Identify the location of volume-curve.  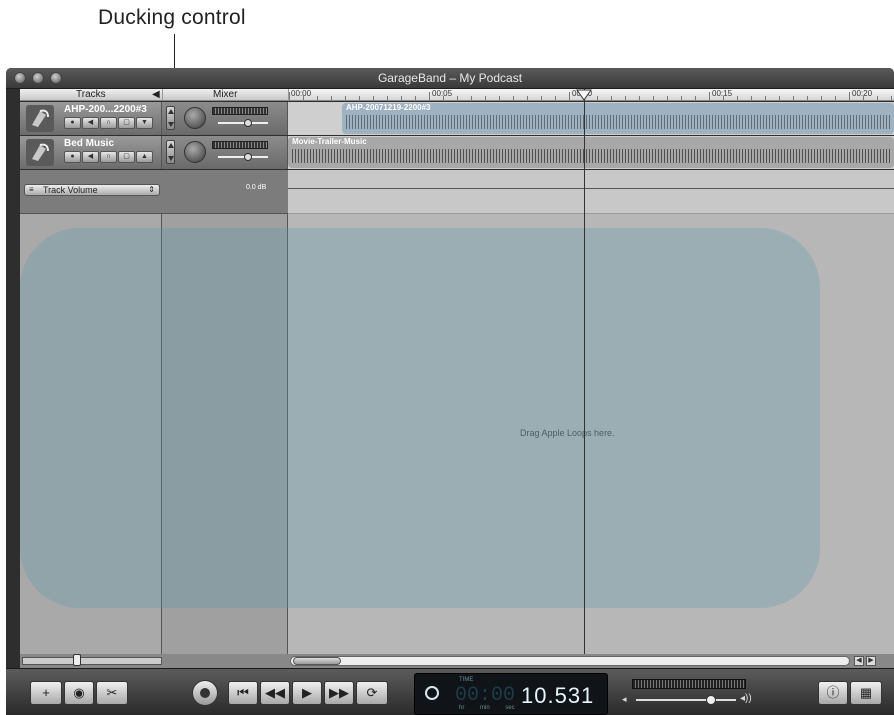
(591, 188).